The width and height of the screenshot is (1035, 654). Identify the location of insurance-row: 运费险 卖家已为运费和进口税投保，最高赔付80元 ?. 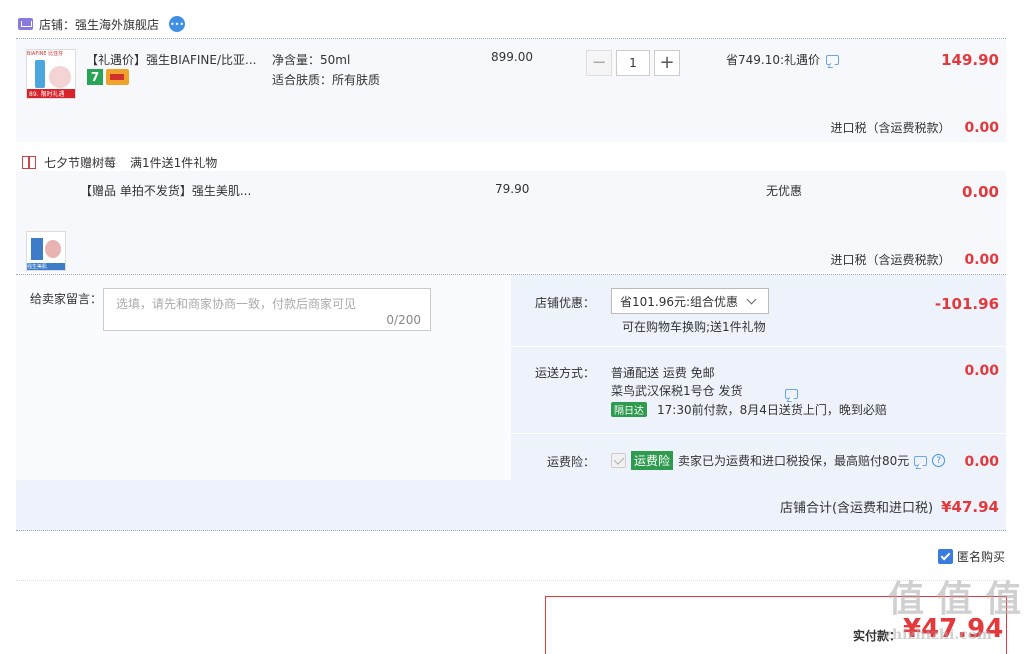
(778, 460).